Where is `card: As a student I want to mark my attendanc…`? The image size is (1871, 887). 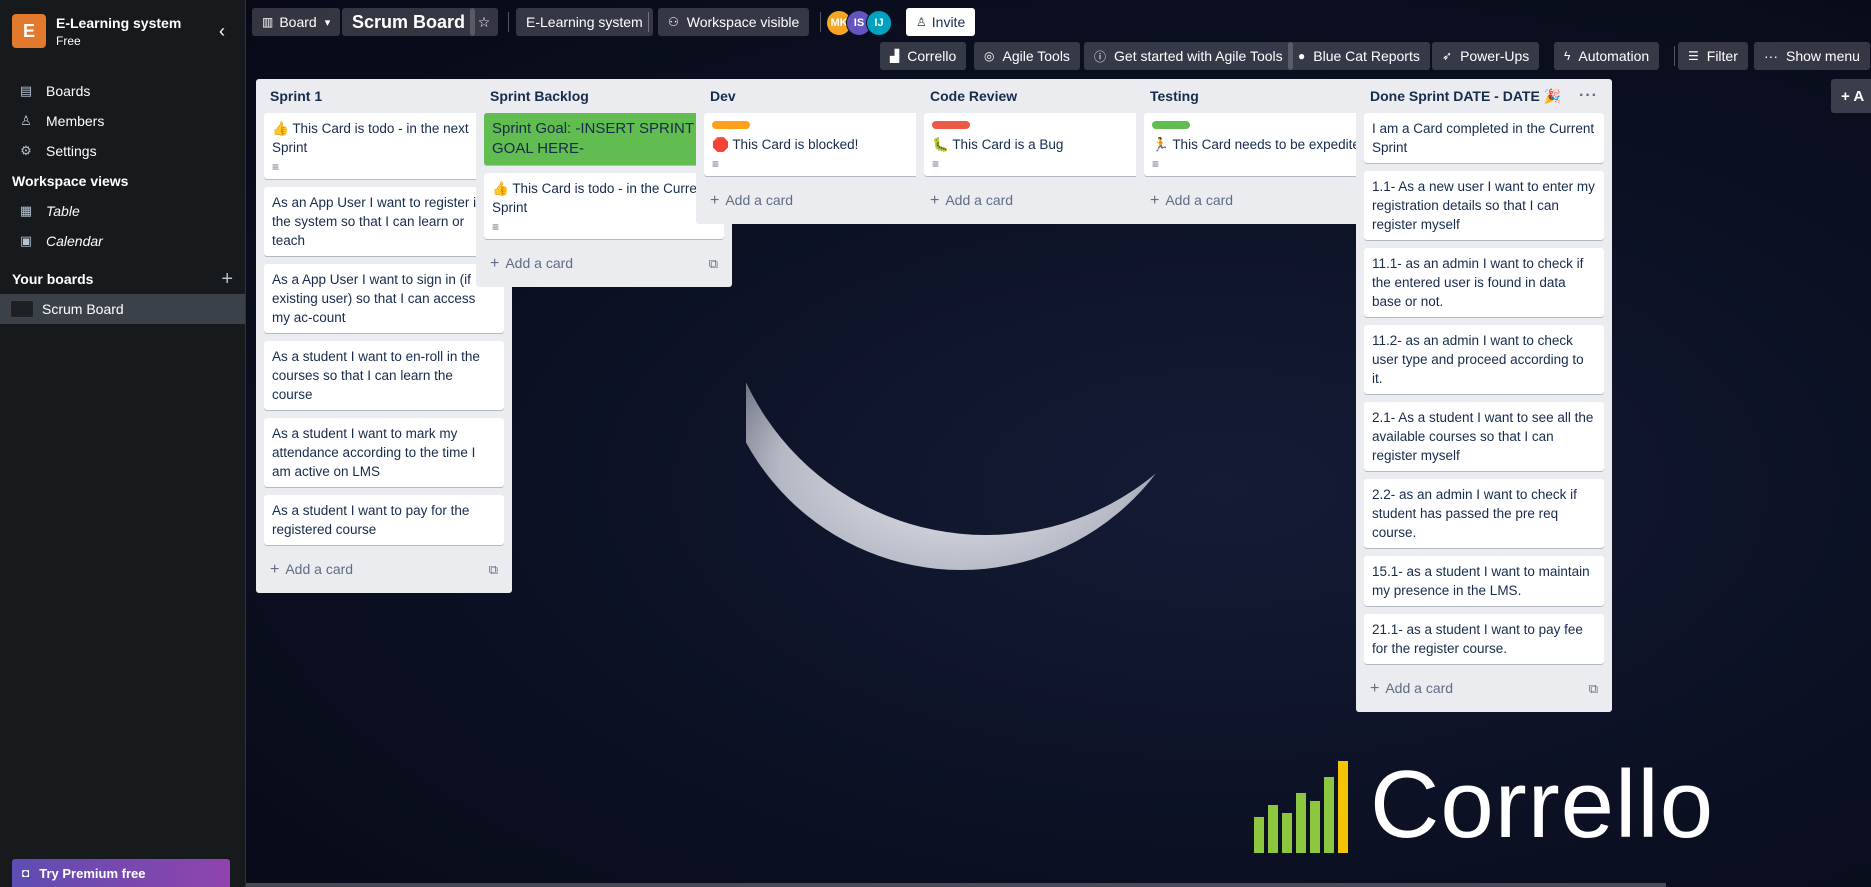 card: As a student I want to mark my attendanc… is located at coordinates (384, 452).